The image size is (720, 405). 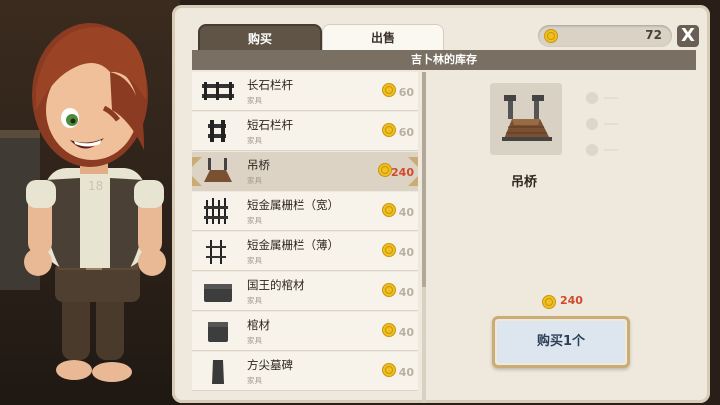 What do you see at coordinates (305, 131) in the screenshot?
I see `list-item: 短石栏杆家具 60` at bounding box center [305, 131].